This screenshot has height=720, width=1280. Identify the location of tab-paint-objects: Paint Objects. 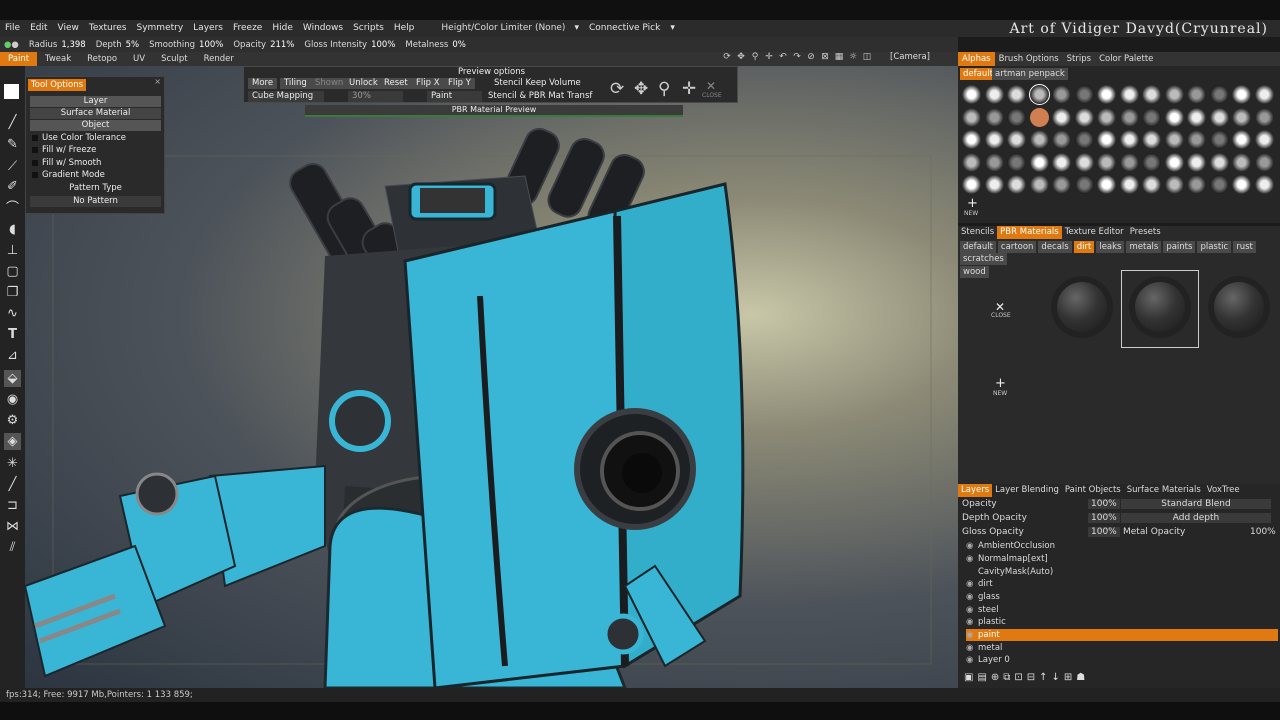
(1093, 490).